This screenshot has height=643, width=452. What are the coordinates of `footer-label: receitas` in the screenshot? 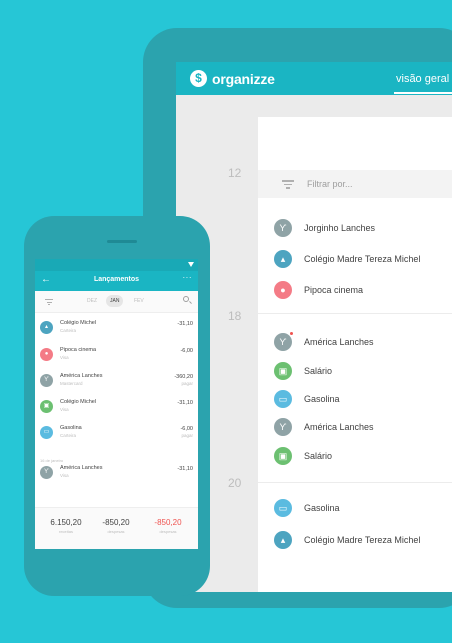 It's located at (65, 531).